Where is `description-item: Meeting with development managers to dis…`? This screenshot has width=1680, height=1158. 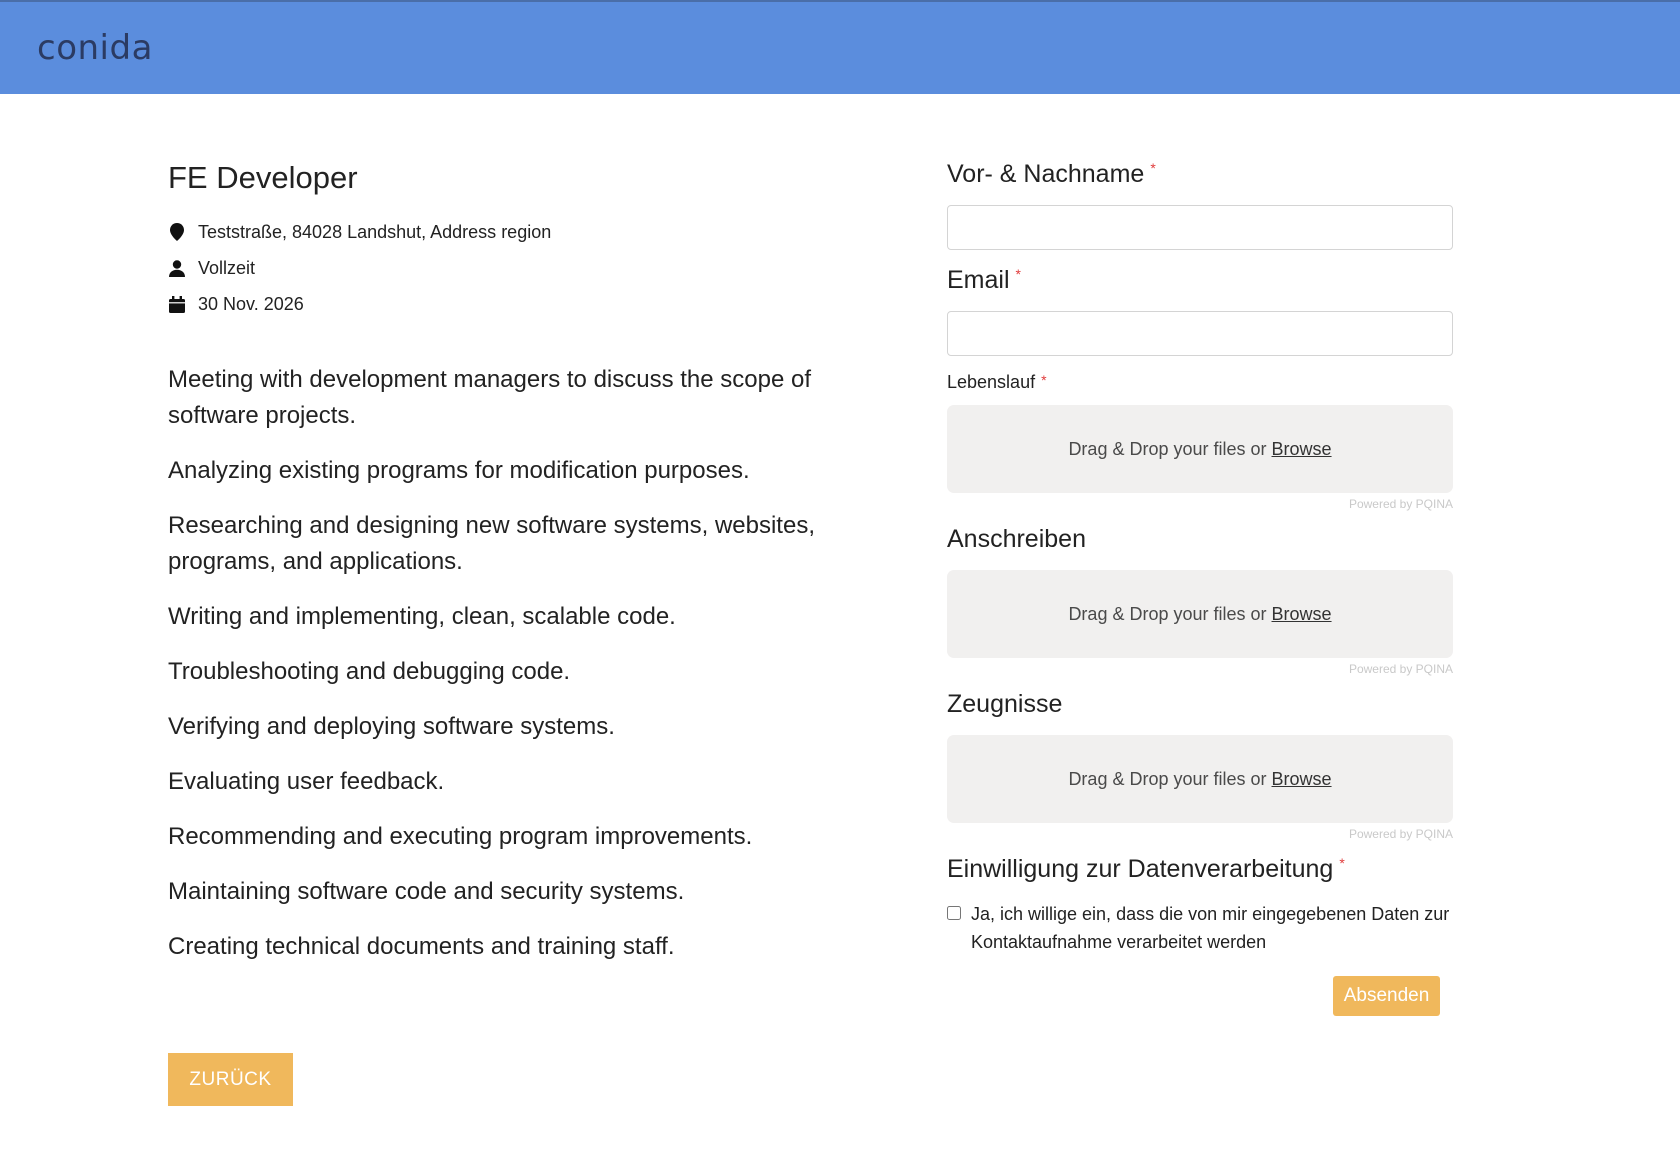
description-item: Meeting with development managers to dis… is located at coordinates (490, 397).